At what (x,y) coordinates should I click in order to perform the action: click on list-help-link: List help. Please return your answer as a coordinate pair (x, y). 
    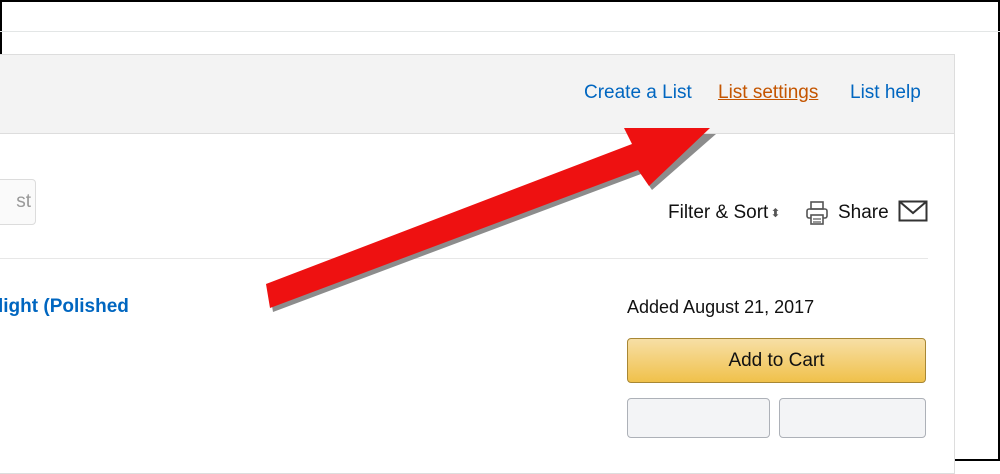
    Looking at the image, I should click on (885, 93).